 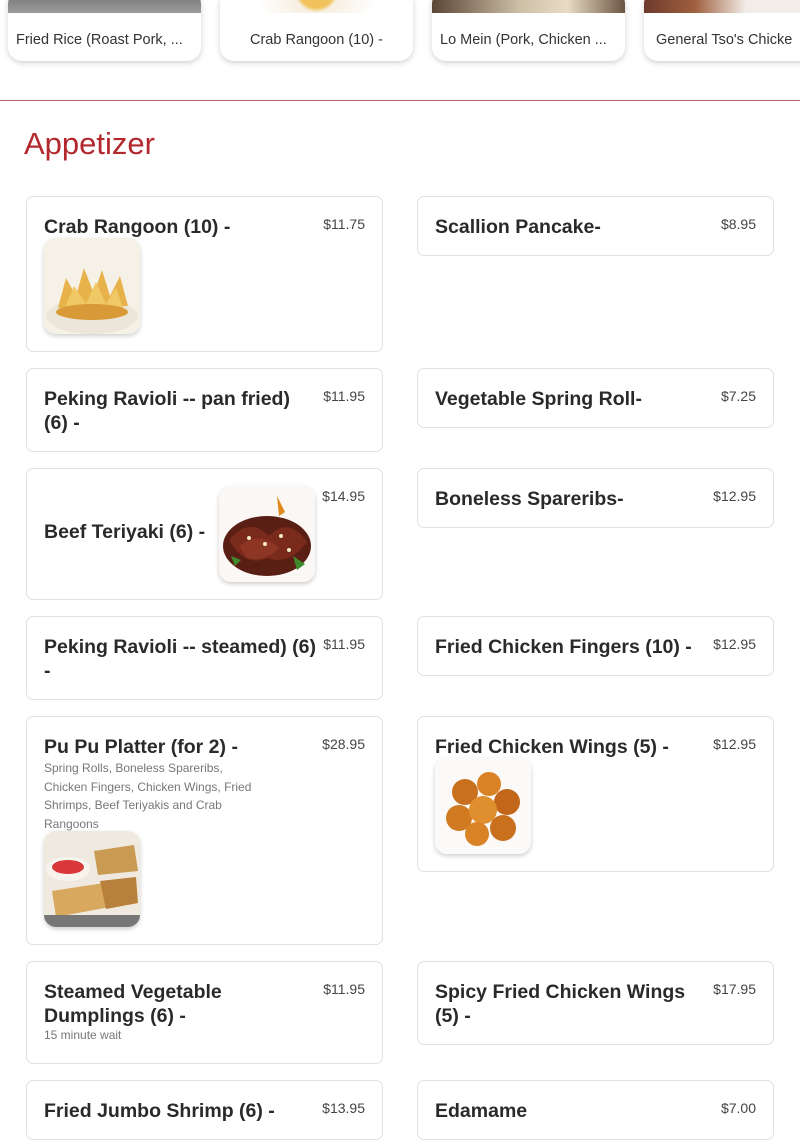 What do you see at coordinates (738, 396) in the screenshot?
I see `item-price: $7.25` at bounding box center [738, 396].